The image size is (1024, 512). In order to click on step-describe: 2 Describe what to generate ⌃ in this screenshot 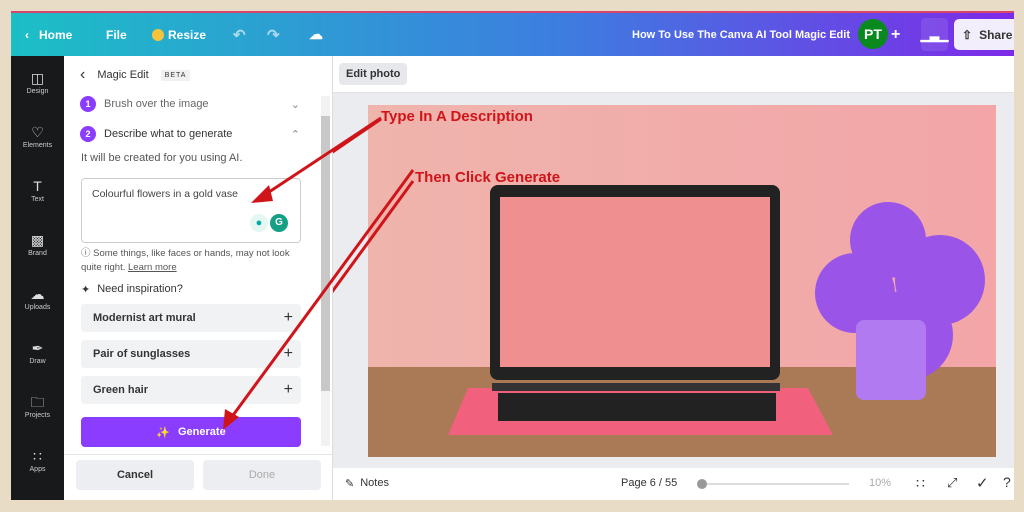, I will do `click(190, 134)`.